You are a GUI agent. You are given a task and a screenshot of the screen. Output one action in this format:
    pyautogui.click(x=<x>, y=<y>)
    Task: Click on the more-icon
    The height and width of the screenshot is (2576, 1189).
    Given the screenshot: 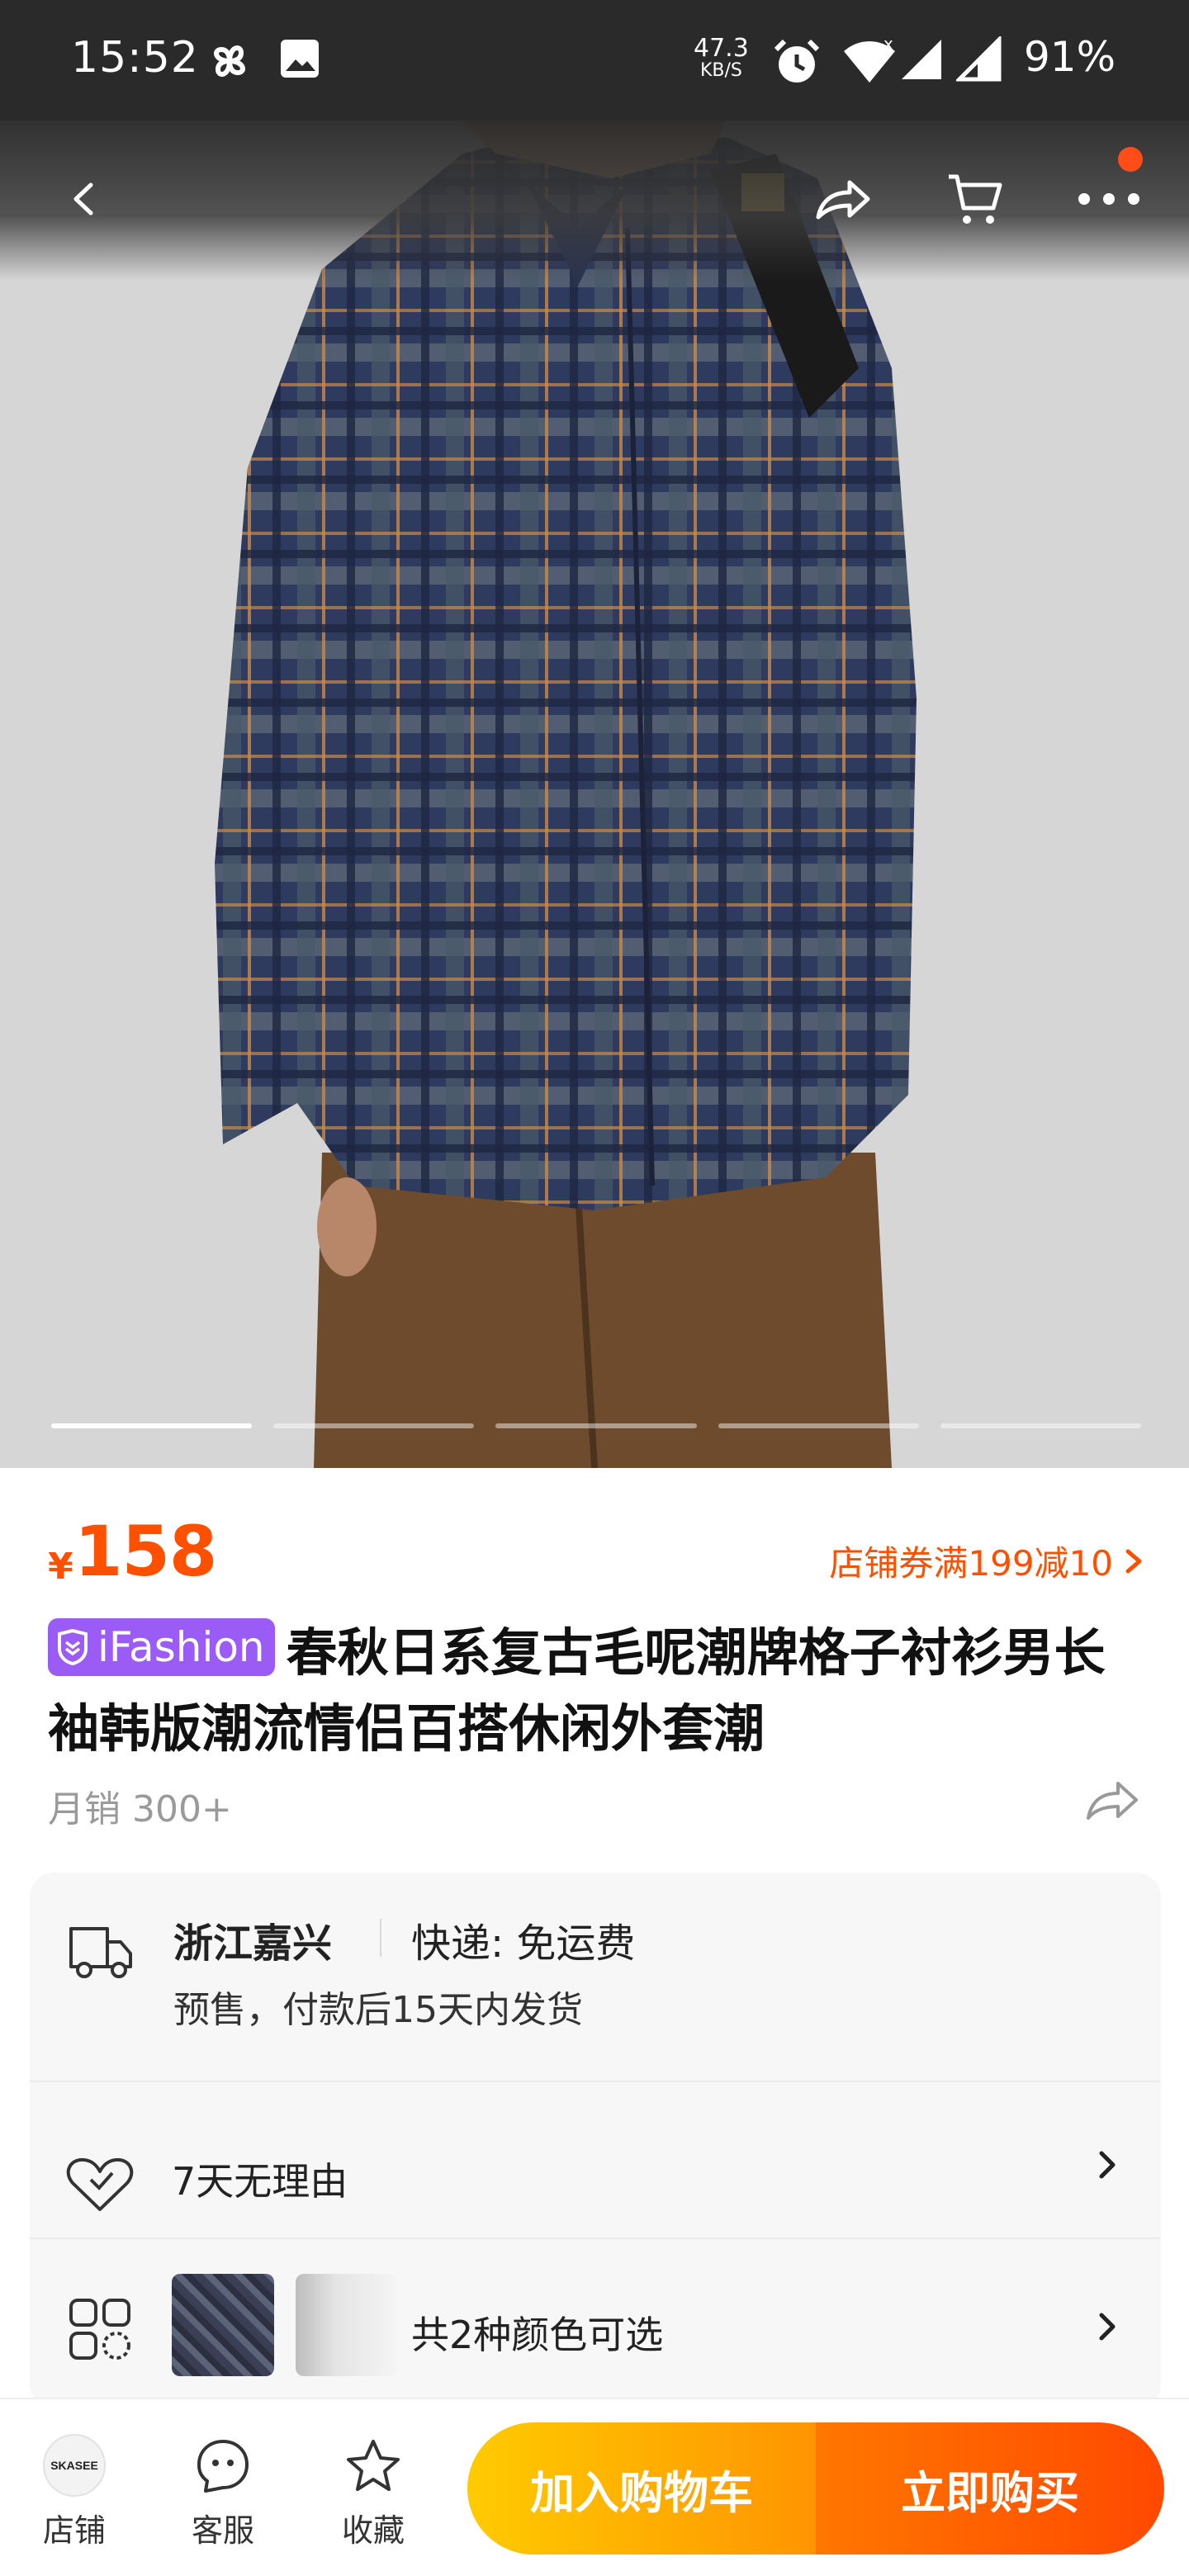 What is the action you would take?
    pyautogui.click(x=1108, y=199)
    